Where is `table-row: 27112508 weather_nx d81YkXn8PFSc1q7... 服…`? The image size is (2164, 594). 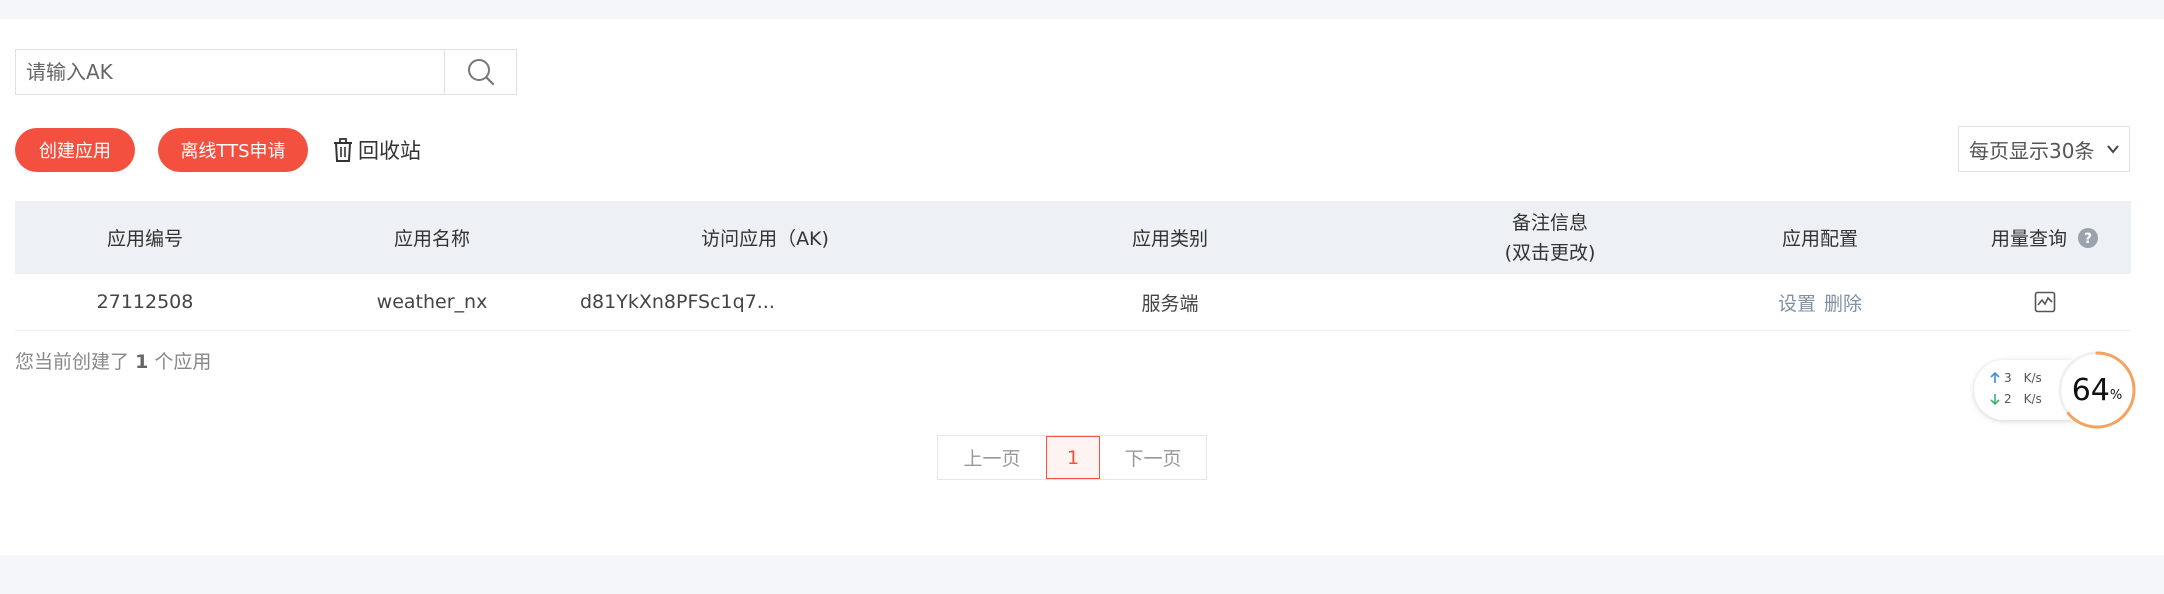
table-row: 27112508 weather_nx d81YkXn8PFSc1q7... 服… is located at coordinates (1073, 302).